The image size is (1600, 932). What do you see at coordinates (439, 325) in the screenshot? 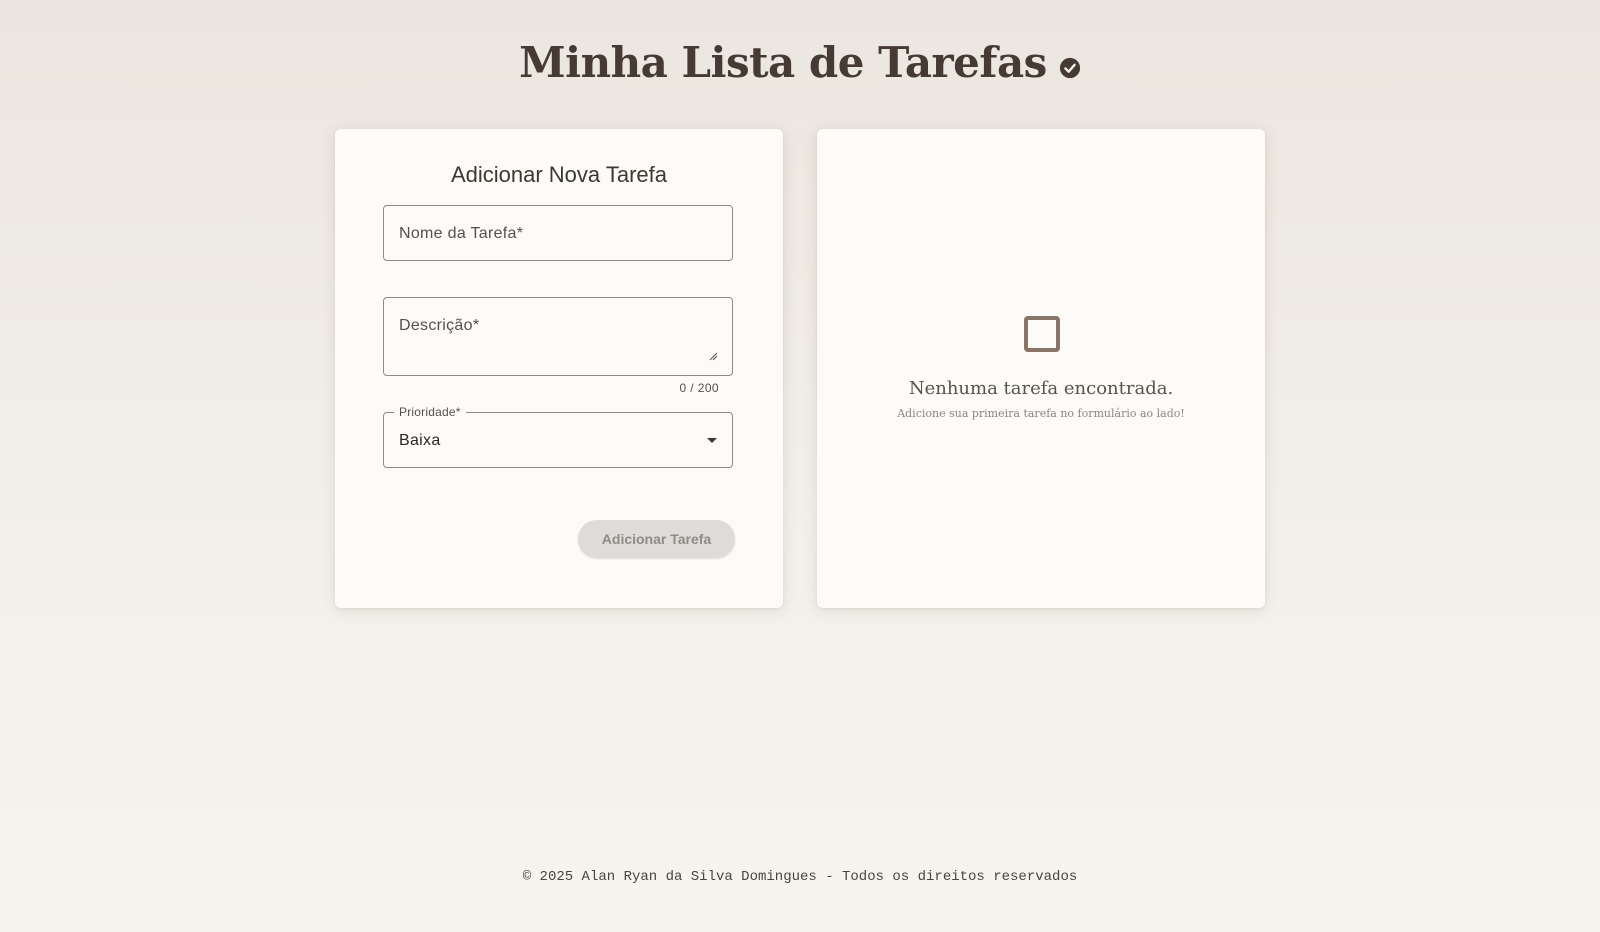
I see `task-description-placeholder: Descrição*` at bounding box center [439, 325].